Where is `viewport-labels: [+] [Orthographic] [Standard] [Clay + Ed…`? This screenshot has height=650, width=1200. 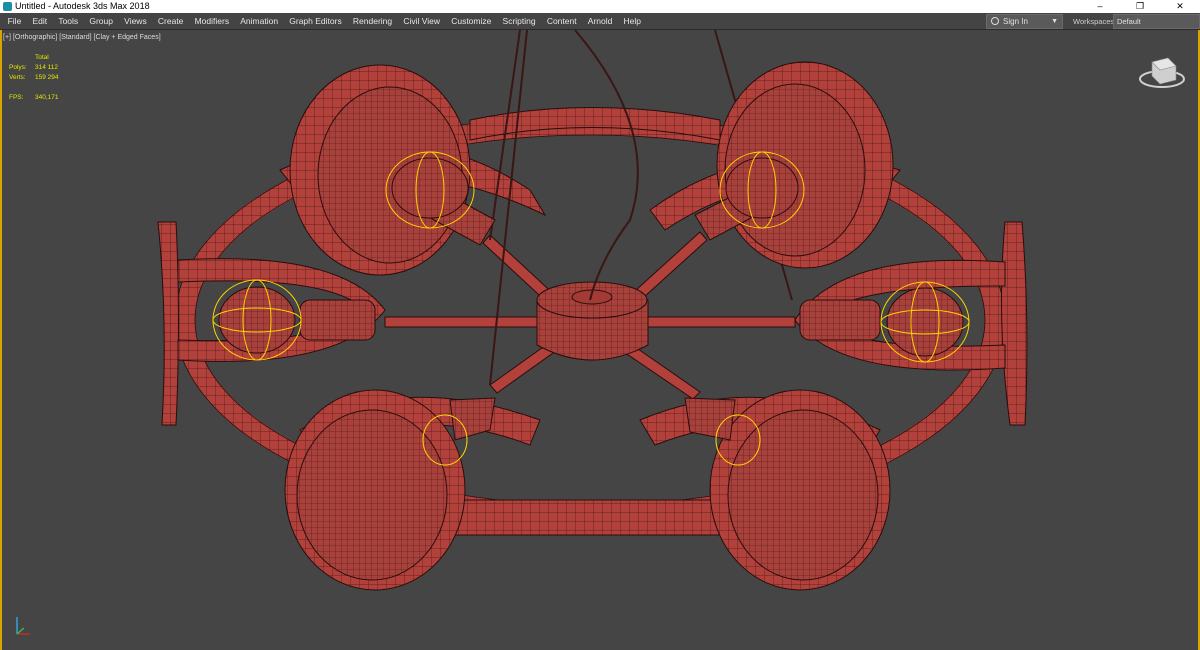 viewport-labels: [+] [Orthographic] [Standard] [Clay + Ed… is located at coordinates (82, 37).